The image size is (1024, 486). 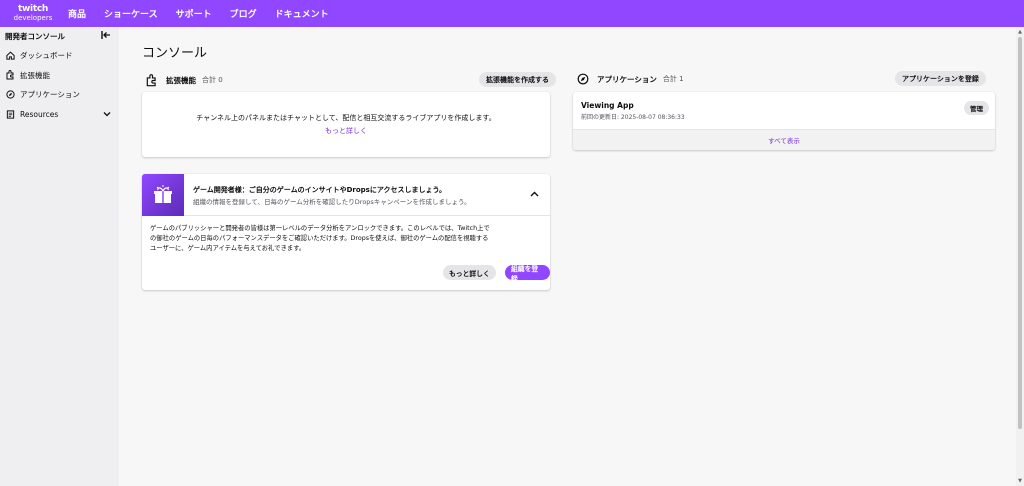 I want to click on gift-box-icon, so click(x=163, y=195).